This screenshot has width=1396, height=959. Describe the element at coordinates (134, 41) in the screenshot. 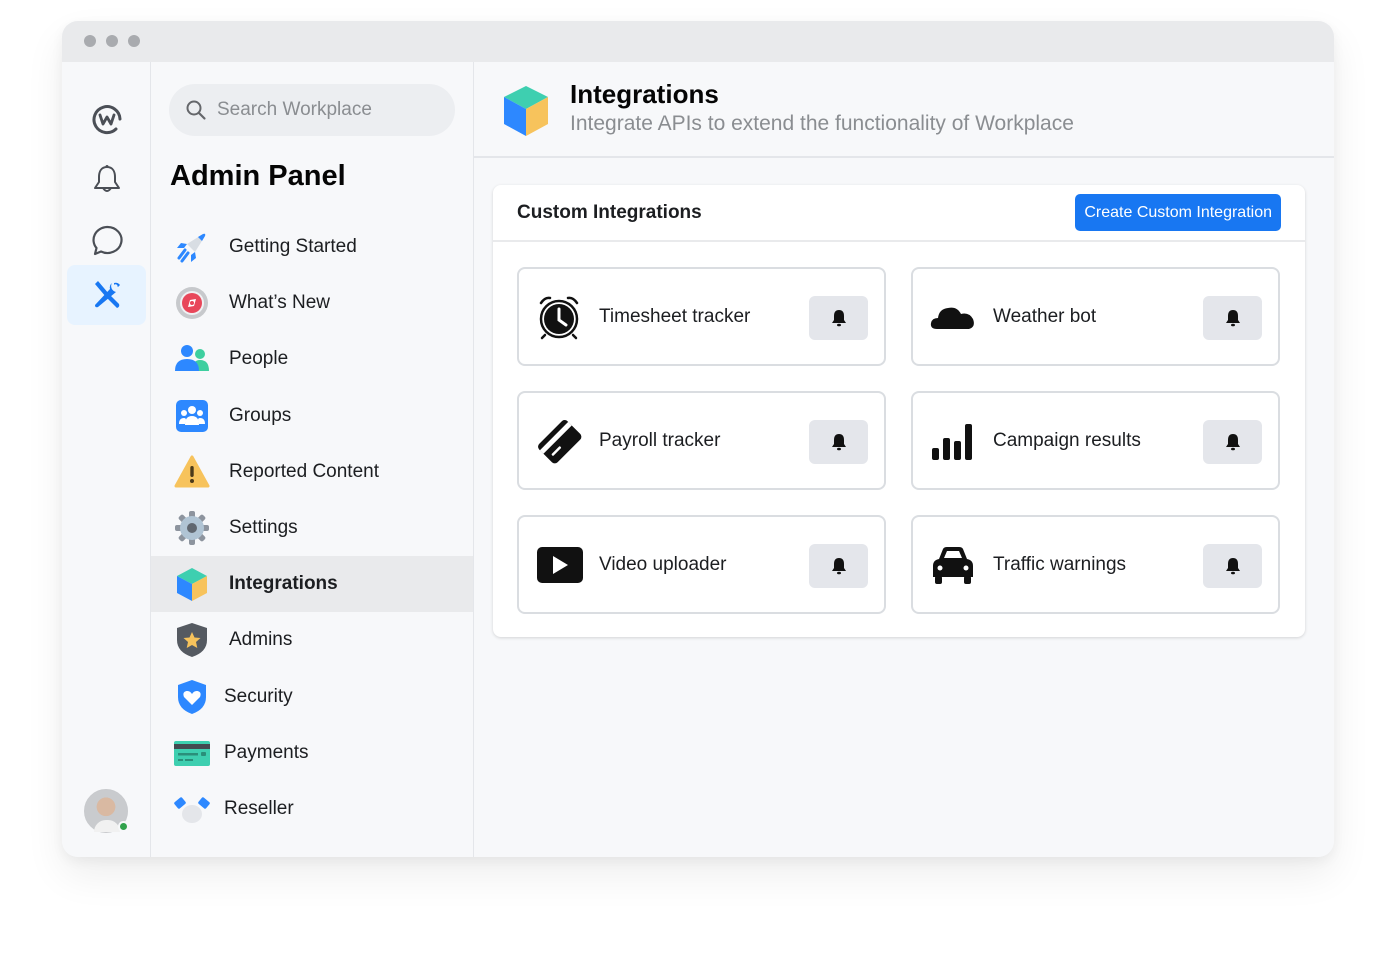

I see `window-maximize-dot` at that location.